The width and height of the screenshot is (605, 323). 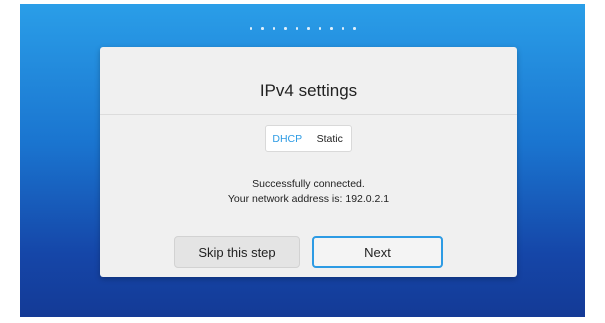 What do you see at coordinates (302, 28) in the screenshot?
I see `step-progress-indicator` at bounding box center [302, 28].